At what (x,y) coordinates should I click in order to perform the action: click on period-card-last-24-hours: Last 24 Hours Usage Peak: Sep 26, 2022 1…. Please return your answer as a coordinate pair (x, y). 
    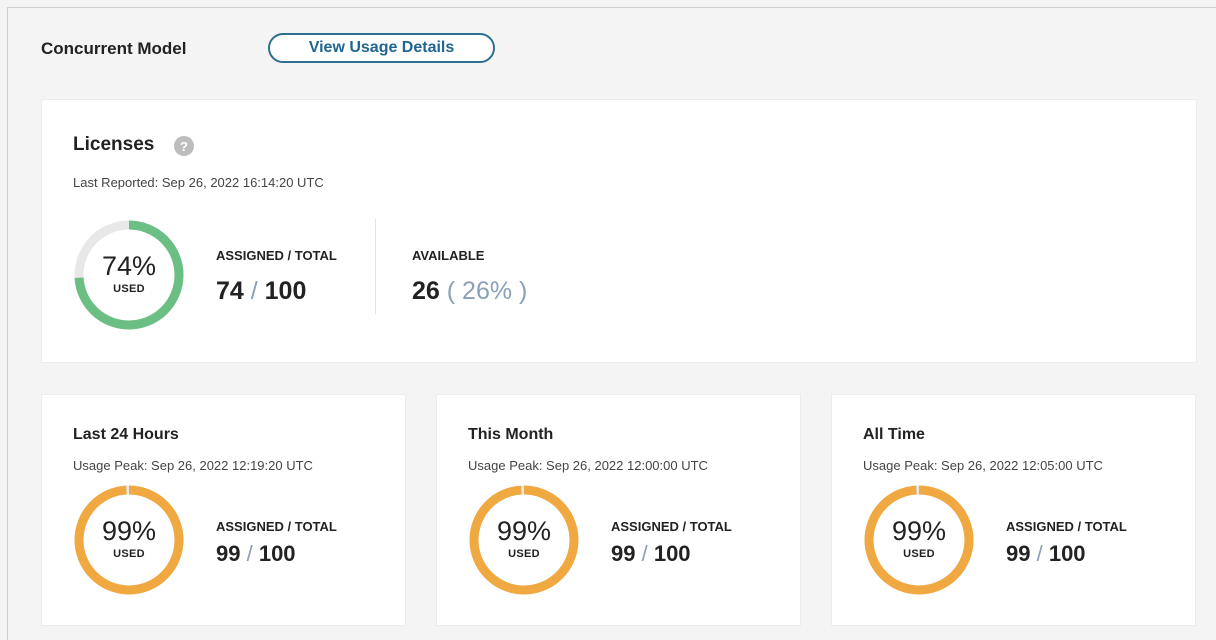
    Looking at the image, I should click on (223, 510).